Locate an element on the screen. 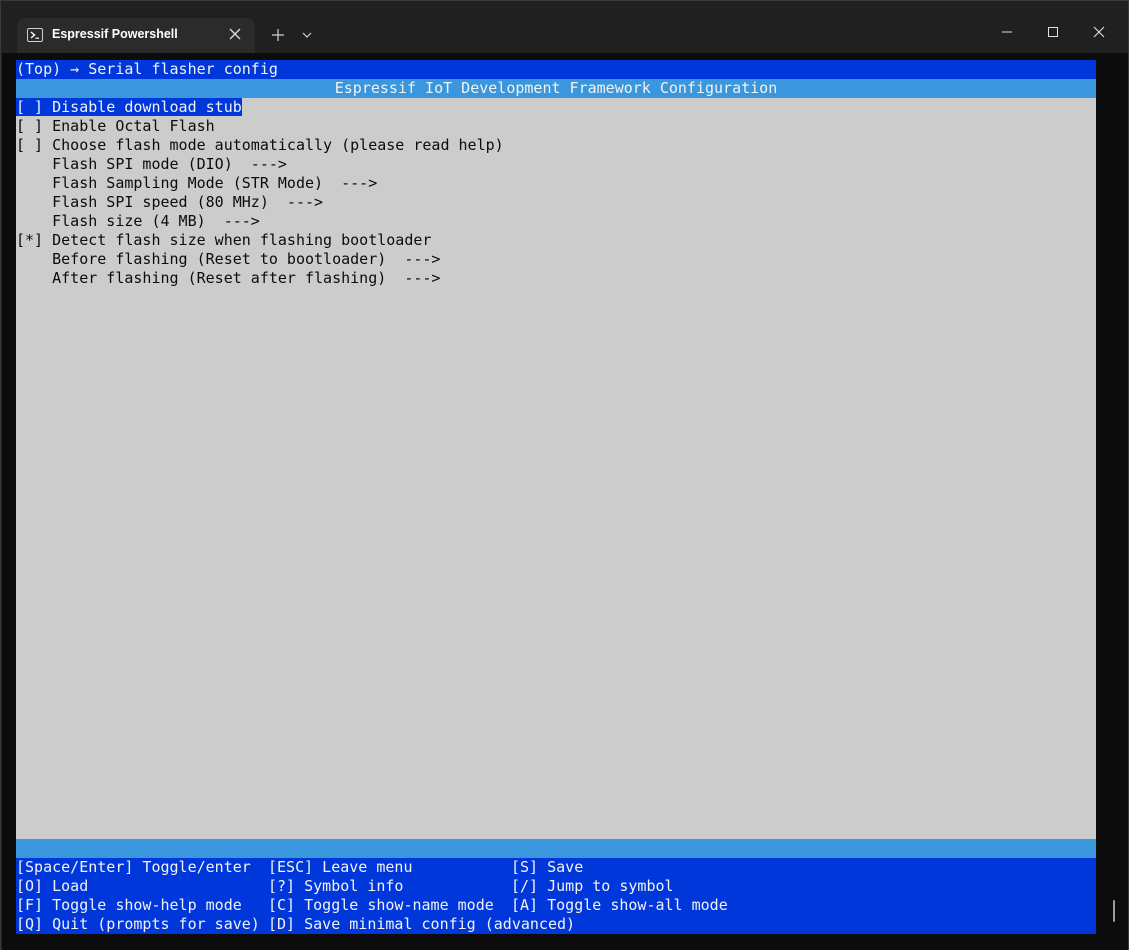 This screenshot has height=950, width=1129. breadcrumb: (Top) → Serial flasher config is located at coordinates (147, 69).